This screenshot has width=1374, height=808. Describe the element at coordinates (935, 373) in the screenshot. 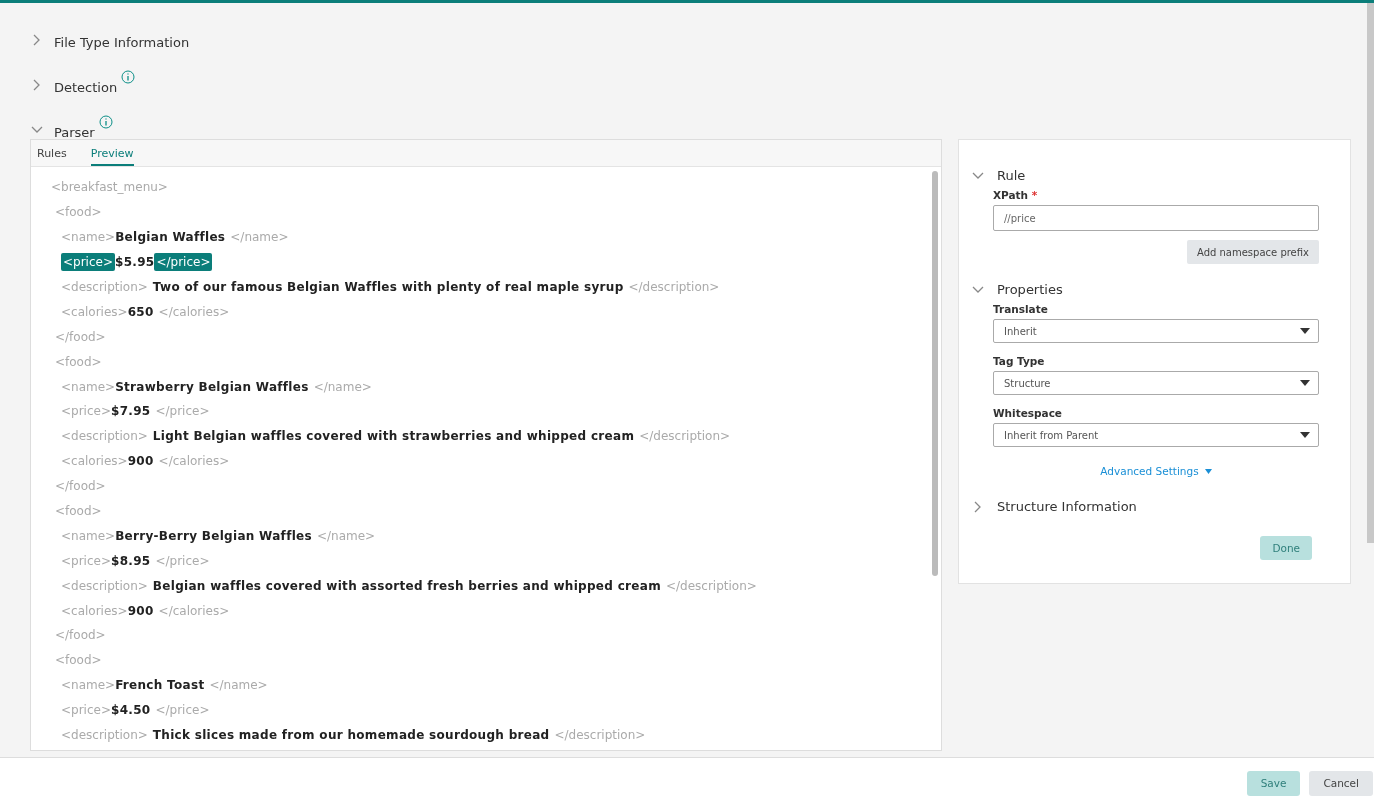

I see `scrollbar-thumb` at that location.